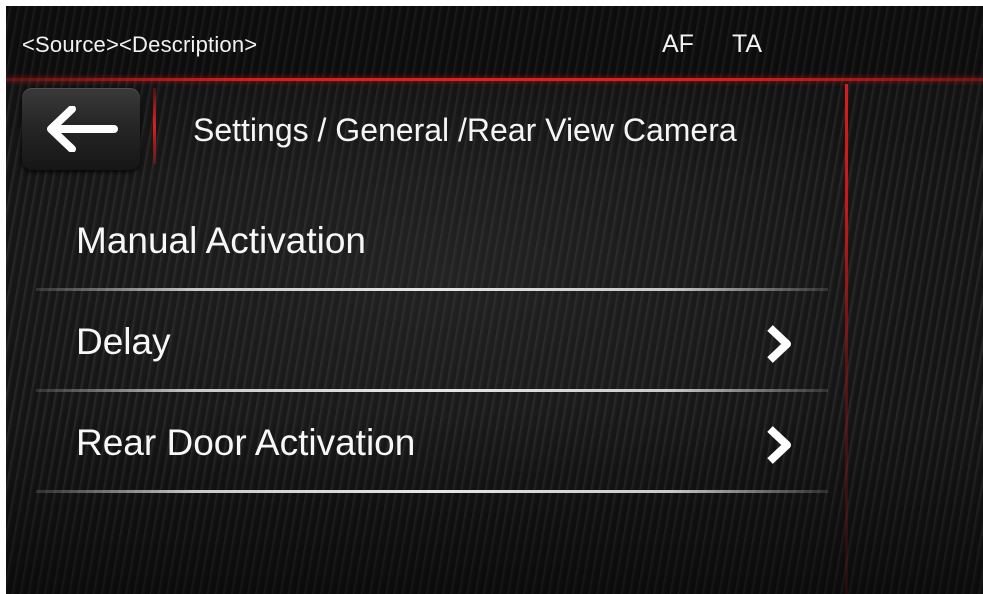  What do you see at coordinates (425, 442) in the screenshot?
I see `menu-item-rear-door-activation: Rear Door Activation` at bounding box center [425, 442].